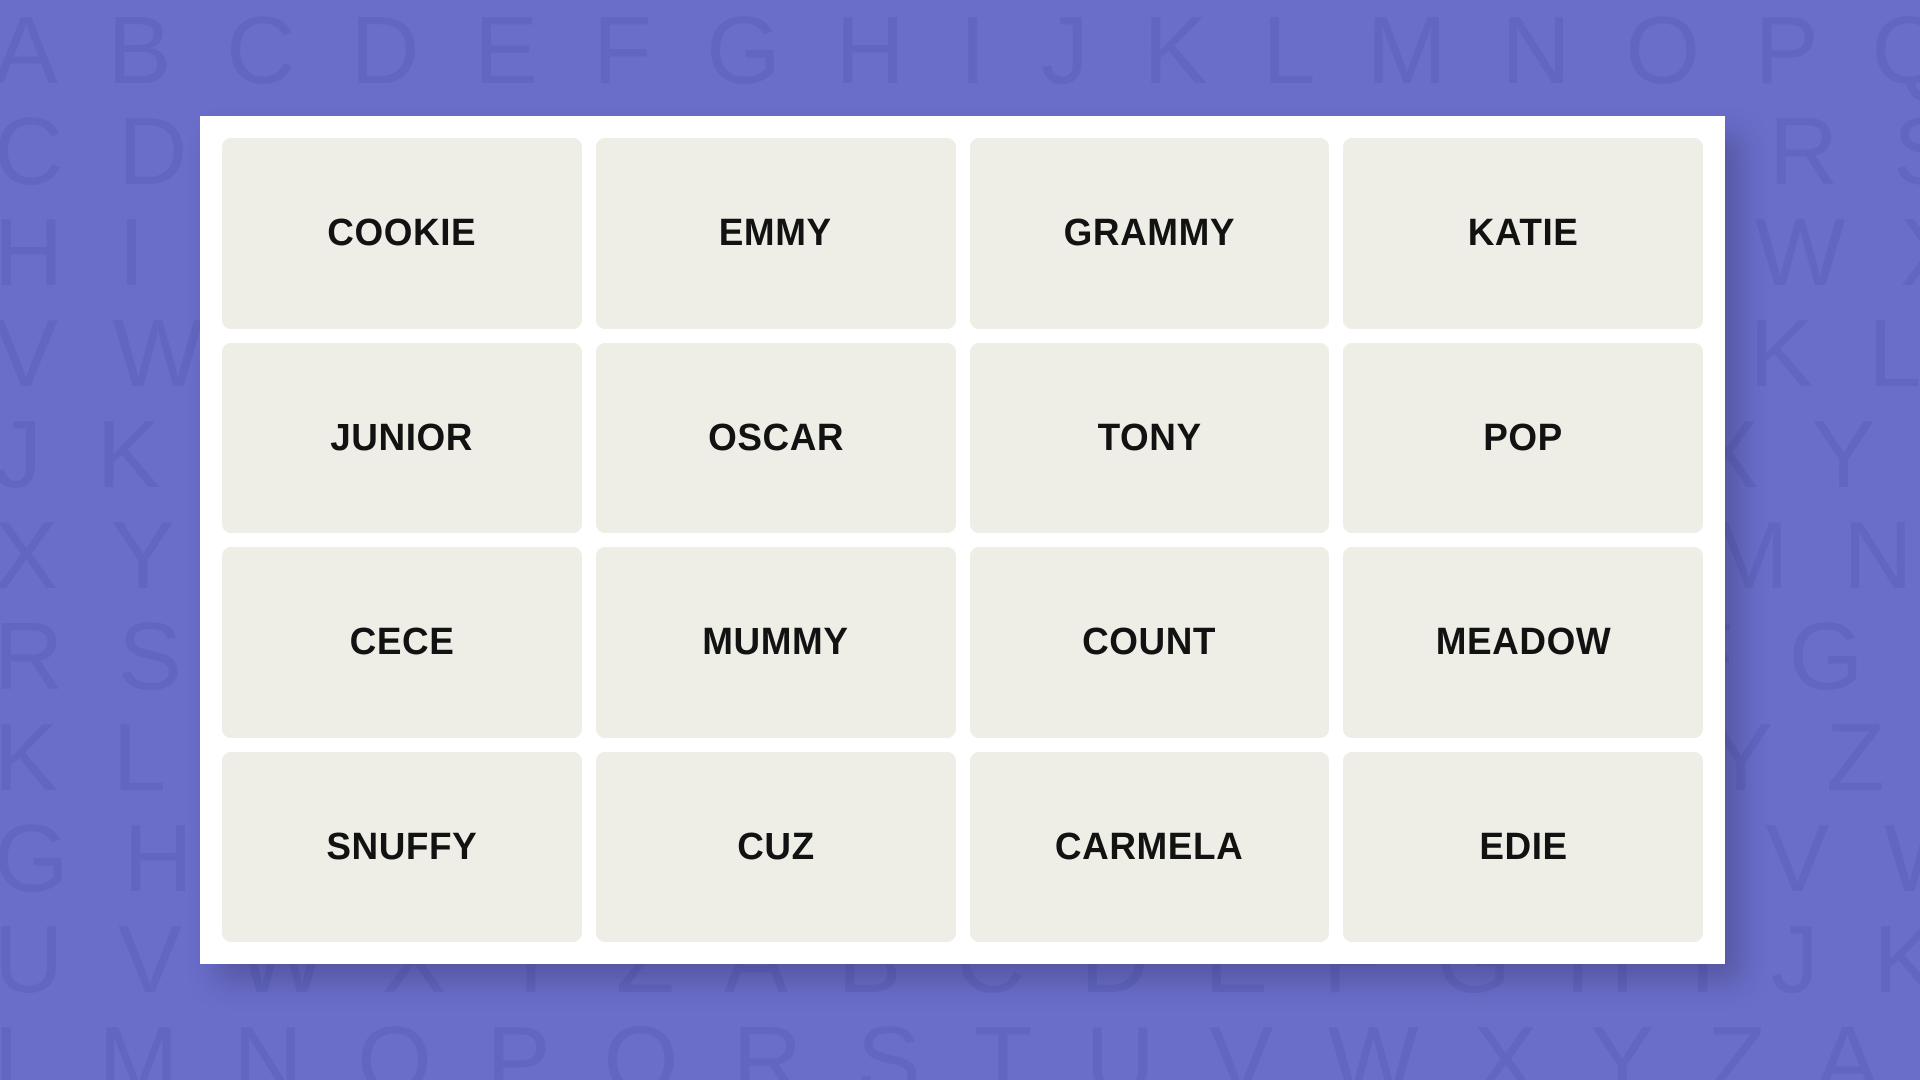 This screenshot has width=1920, height=1080. I want to click on word-tile-label: SNUFFY, so click(402, 846).